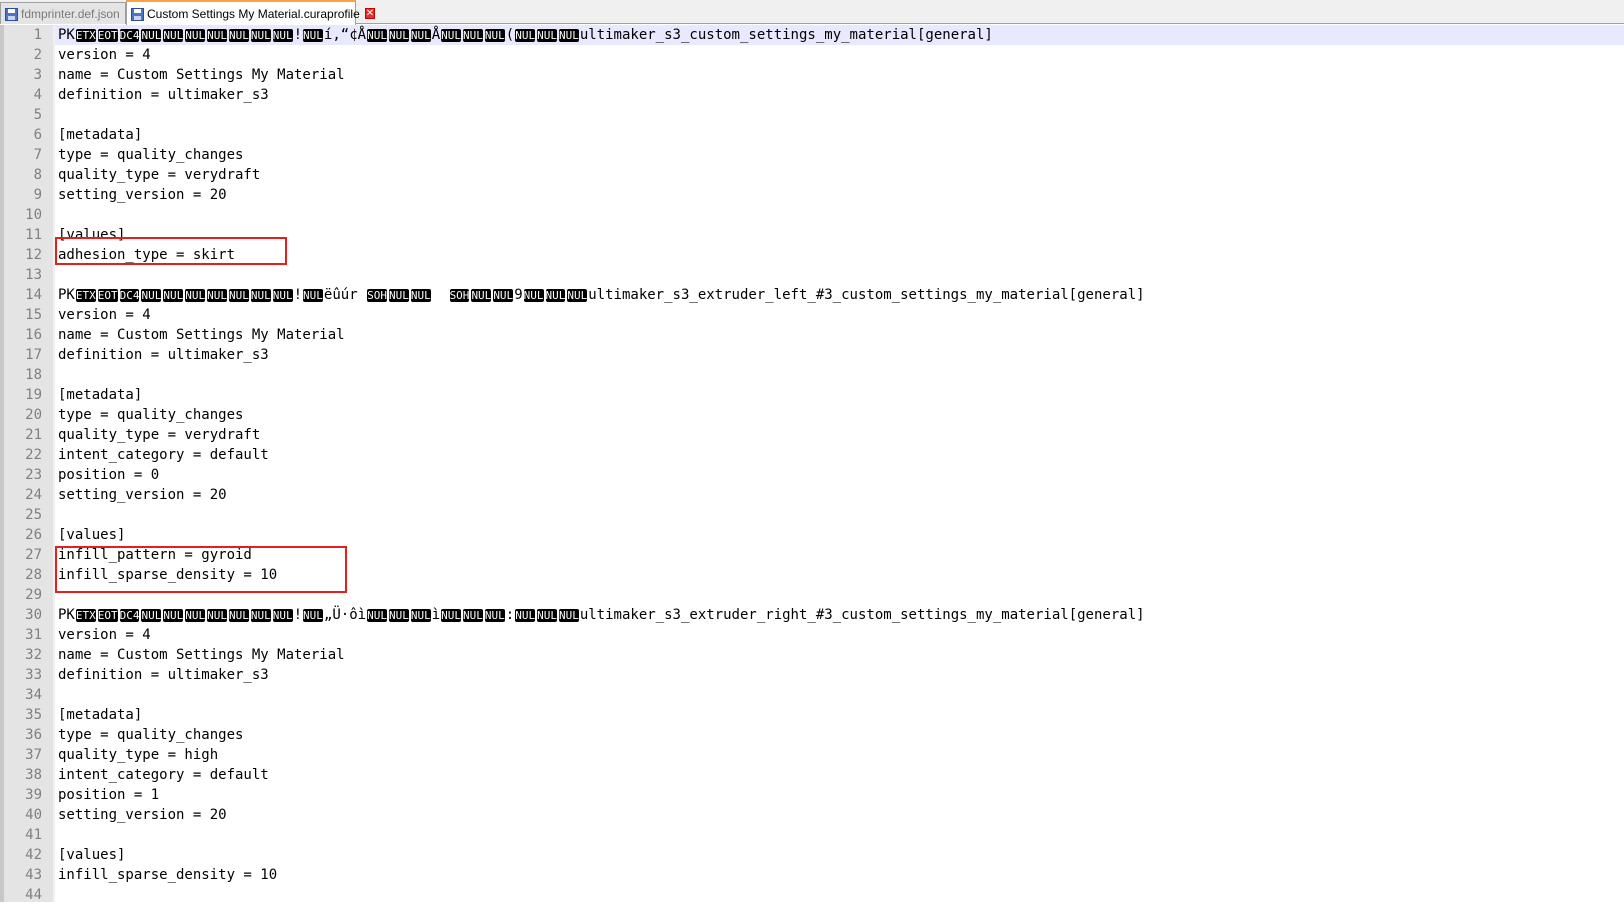 The width and height of the screenshot is (1624, 905). What do you see at coordinates (253, 13) in the screenshot?
I see `tab-label: Custom Settings My Material.curaprofile` at bounding box center [253, 13].